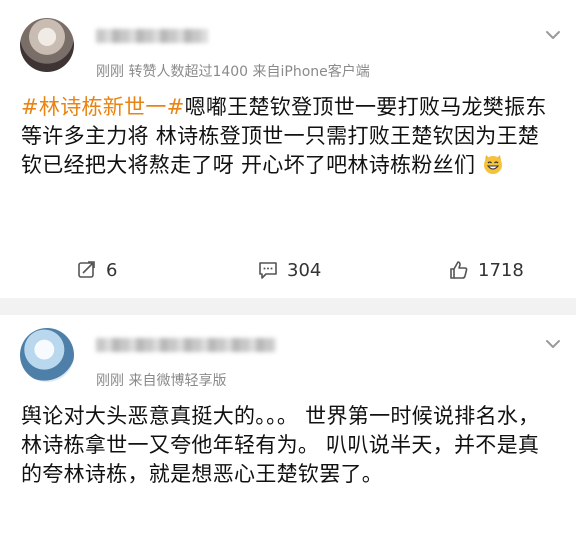  What do you see at coordinates (268, 270) in the screenshot?
I see `comment-icon` at bounding box center [268, 270].